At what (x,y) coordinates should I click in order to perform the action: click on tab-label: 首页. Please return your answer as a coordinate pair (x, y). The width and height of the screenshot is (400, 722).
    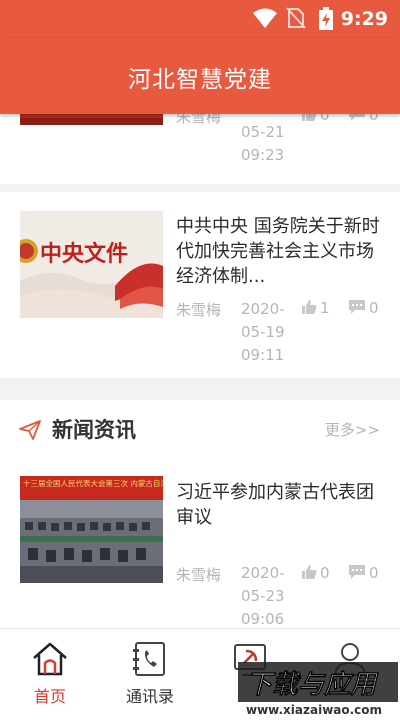
    Looking at the image, I should click on (49, 696).